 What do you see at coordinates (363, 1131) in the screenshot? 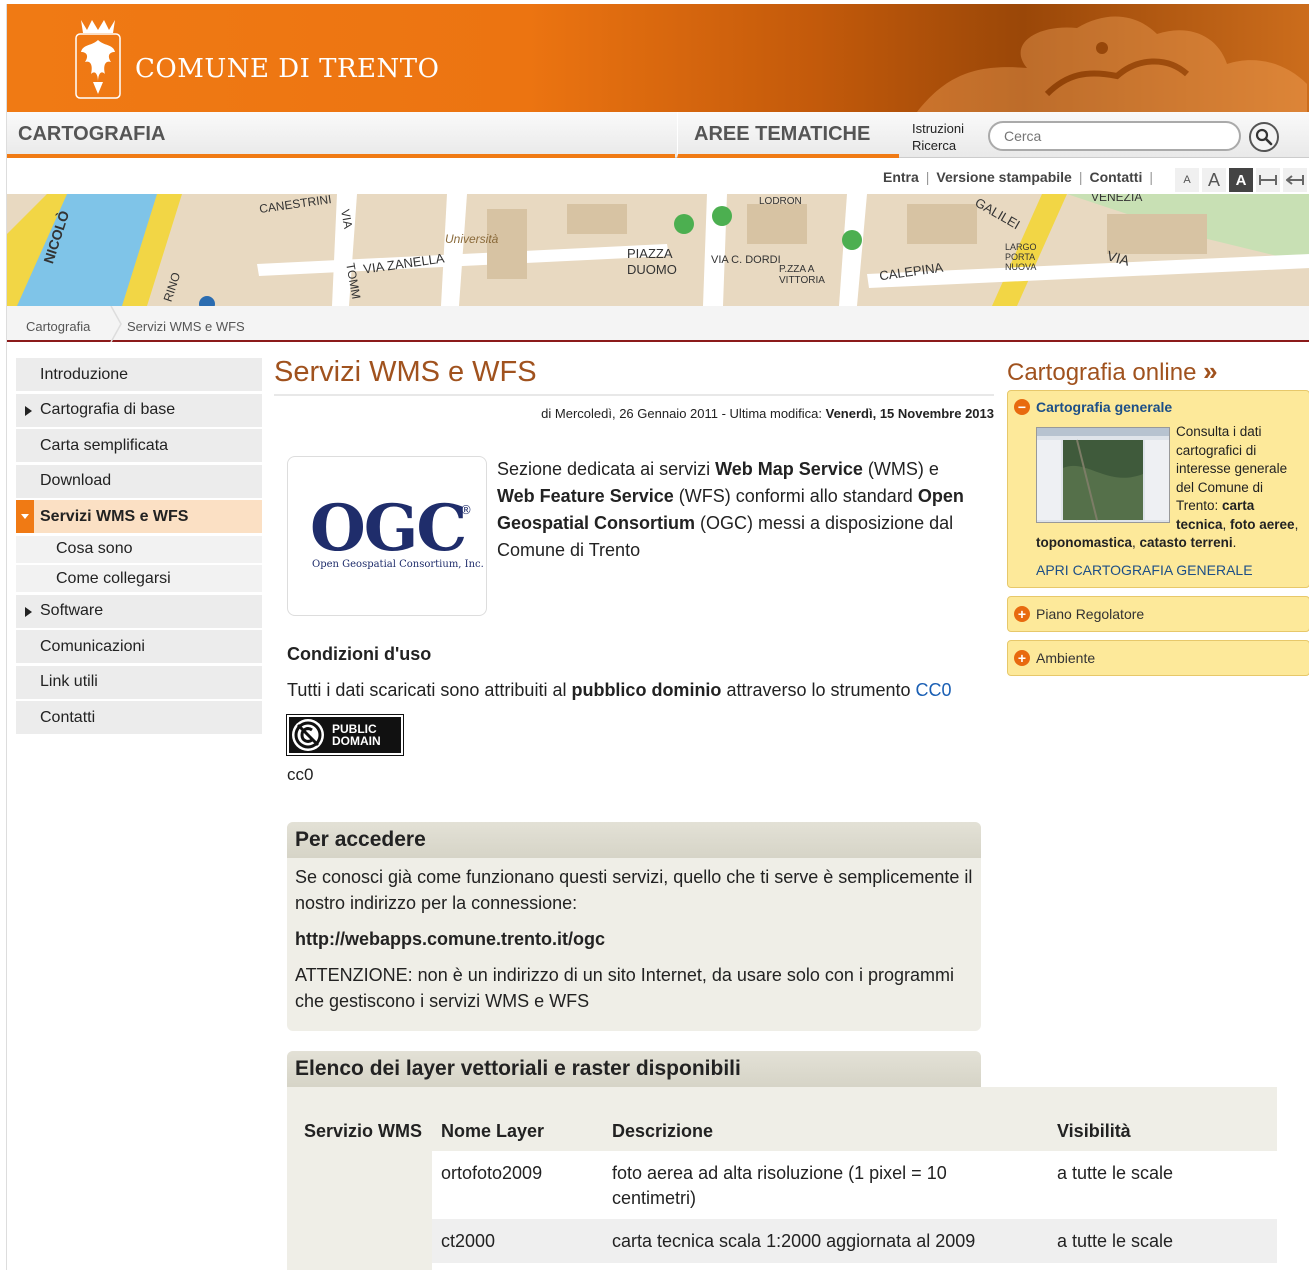
I see `service-label: Servizio WMS` at bounding box center [363, 1131].